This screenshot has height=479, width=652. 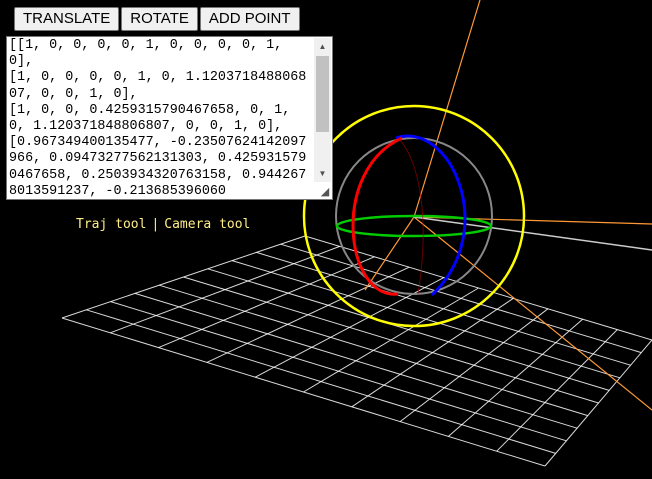 I want to click on rotate-button: ROTATE, so click(x=159, y=19).